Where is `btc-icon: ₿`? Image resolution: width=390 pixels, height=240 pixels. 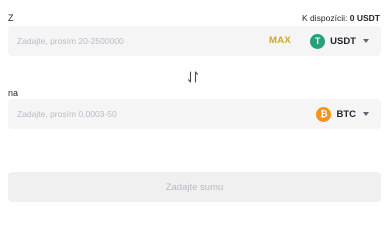
btc-icon: ₿ is located at coordinates (324, 114).